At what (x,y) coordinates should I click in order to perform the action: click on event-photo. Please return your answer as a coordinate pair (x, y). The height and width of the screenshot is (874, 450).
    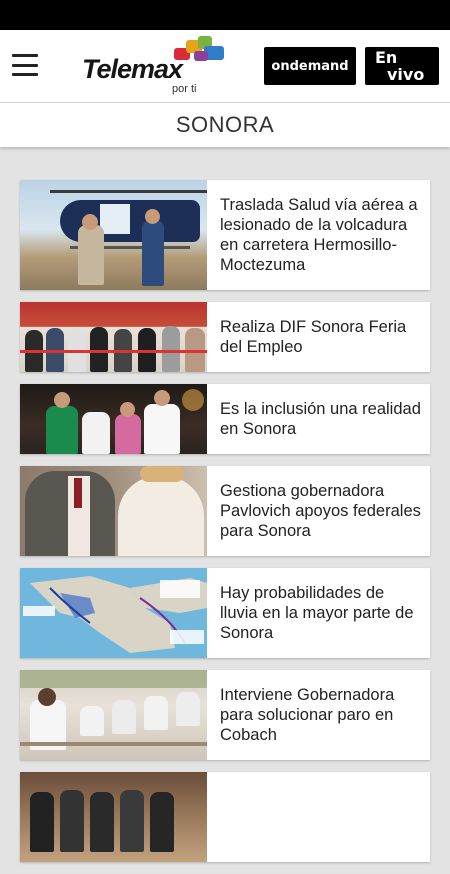
    Looking at the image, I should click on (113, 419).